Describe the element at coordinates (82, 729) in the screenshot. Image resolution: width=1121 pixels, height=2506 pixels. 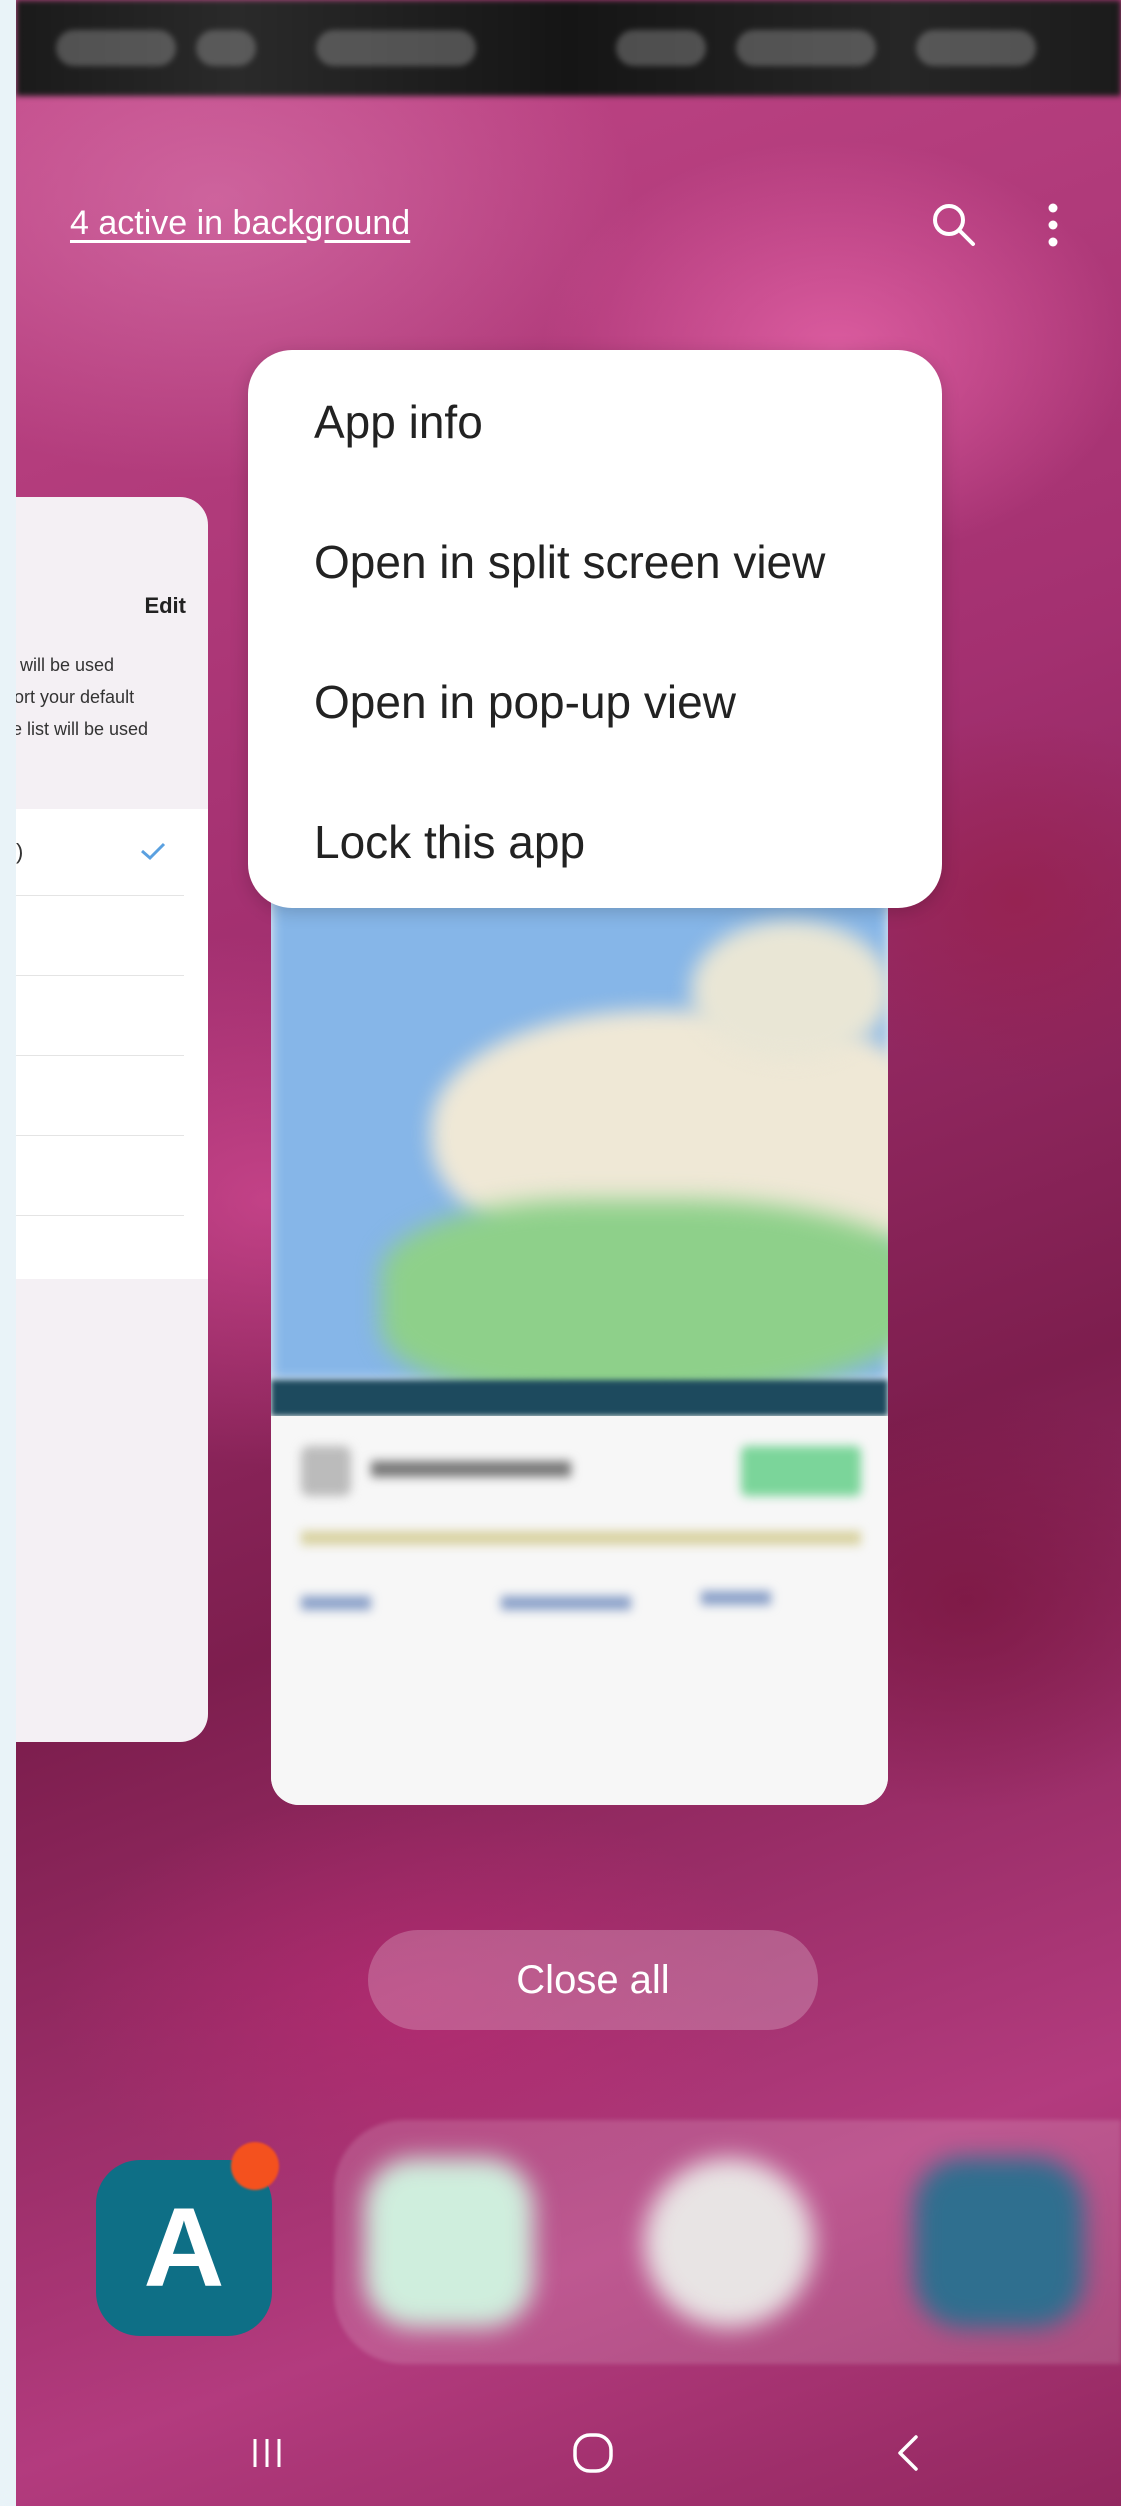
I see `card-text-line: e list will be used` at that location.